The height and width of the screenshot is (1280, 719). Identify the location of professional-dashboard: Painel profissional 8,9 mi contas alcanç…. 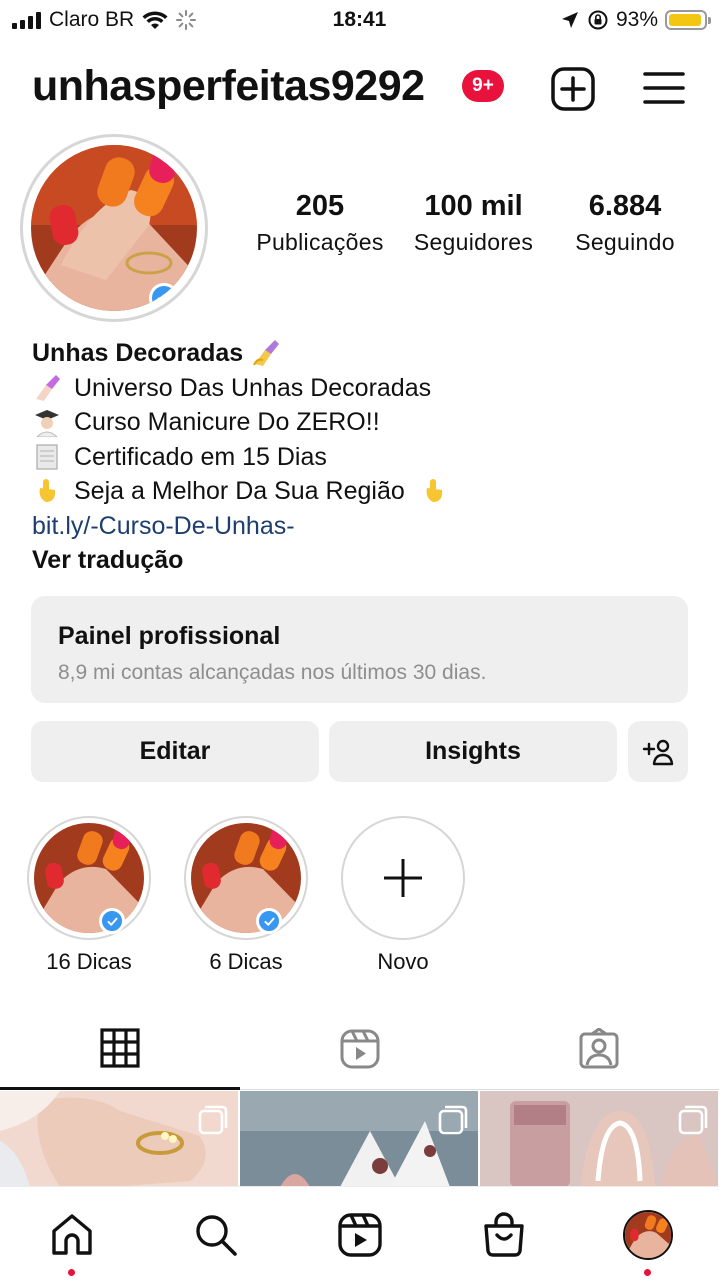
(359, 649).